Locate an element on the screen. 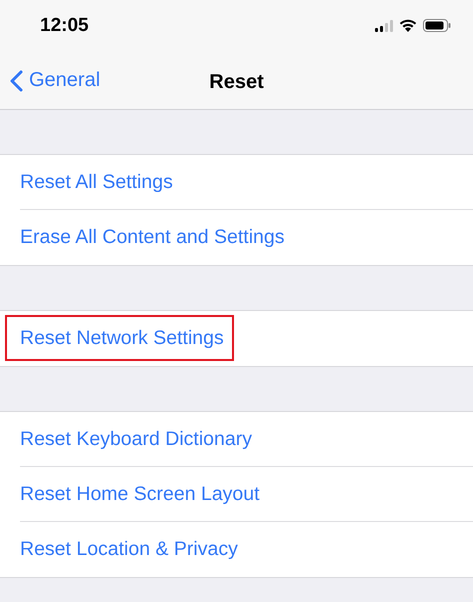 The height and width of the screenshot is (602, 473). wifi-icon is located at coordinates (408, 25).